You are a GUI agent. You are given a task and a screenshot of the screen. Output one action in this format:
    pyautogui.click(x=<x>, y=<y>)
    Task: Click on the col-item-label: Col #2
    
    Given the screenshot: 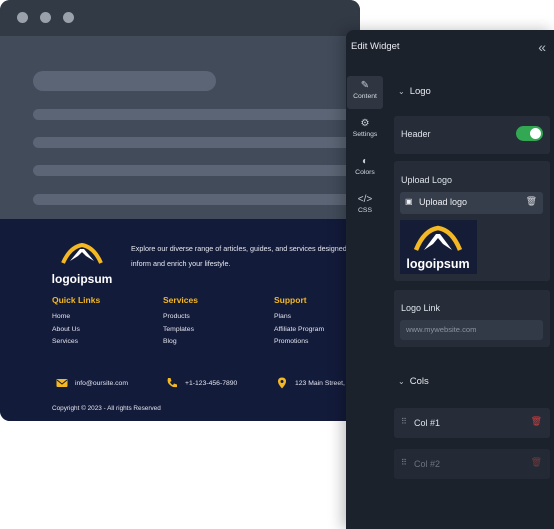 What is the action you would take?
    pyautogui.click(x=427, y=464)
    